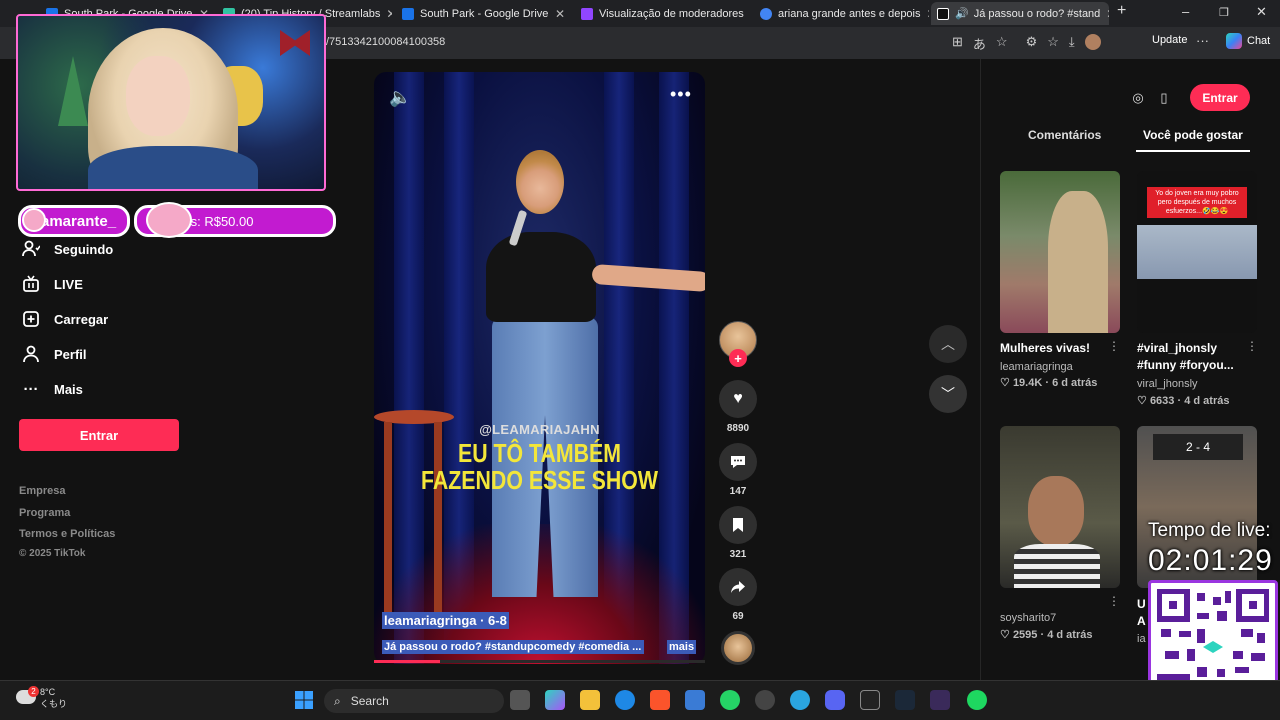 This screenshot has width=1280, height=720. What do you see at coordinates (67, 249) in the screenshot?
I see `sidebar-item-following: Seguindo` at bounding box center [67, 249].